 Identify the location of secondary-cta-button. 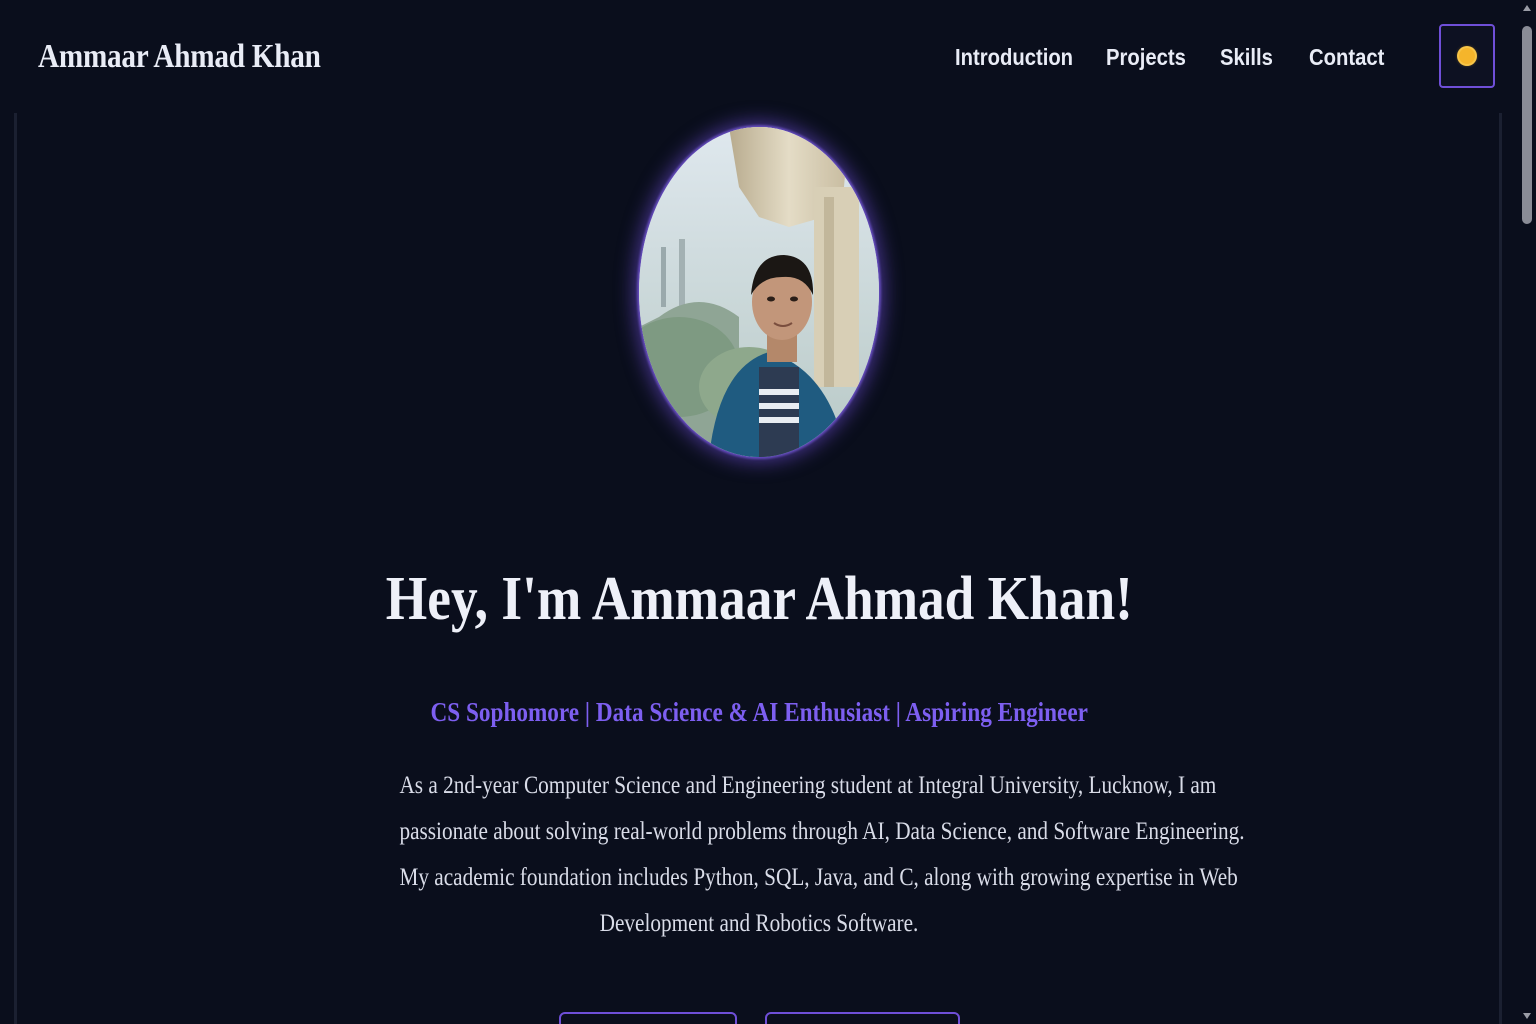
(862, 1018).